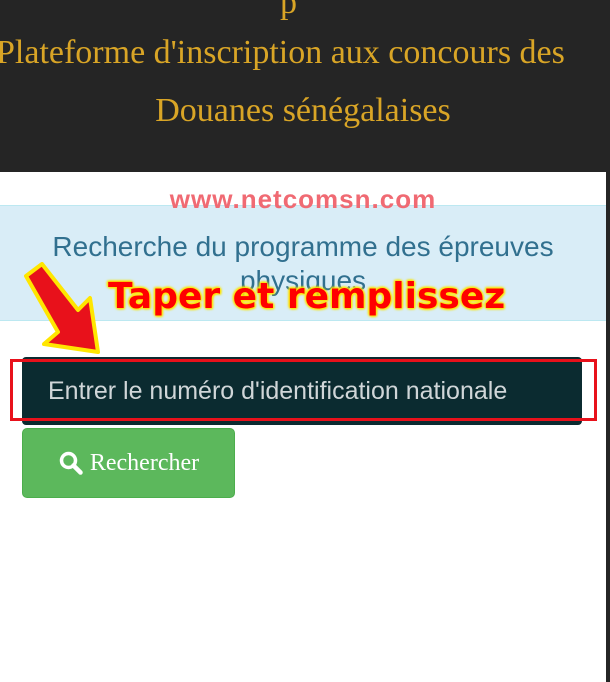  Describe the element at coordinates (144, 462) in the screenshot. I see `search-button-label: Rechercher` at that location.